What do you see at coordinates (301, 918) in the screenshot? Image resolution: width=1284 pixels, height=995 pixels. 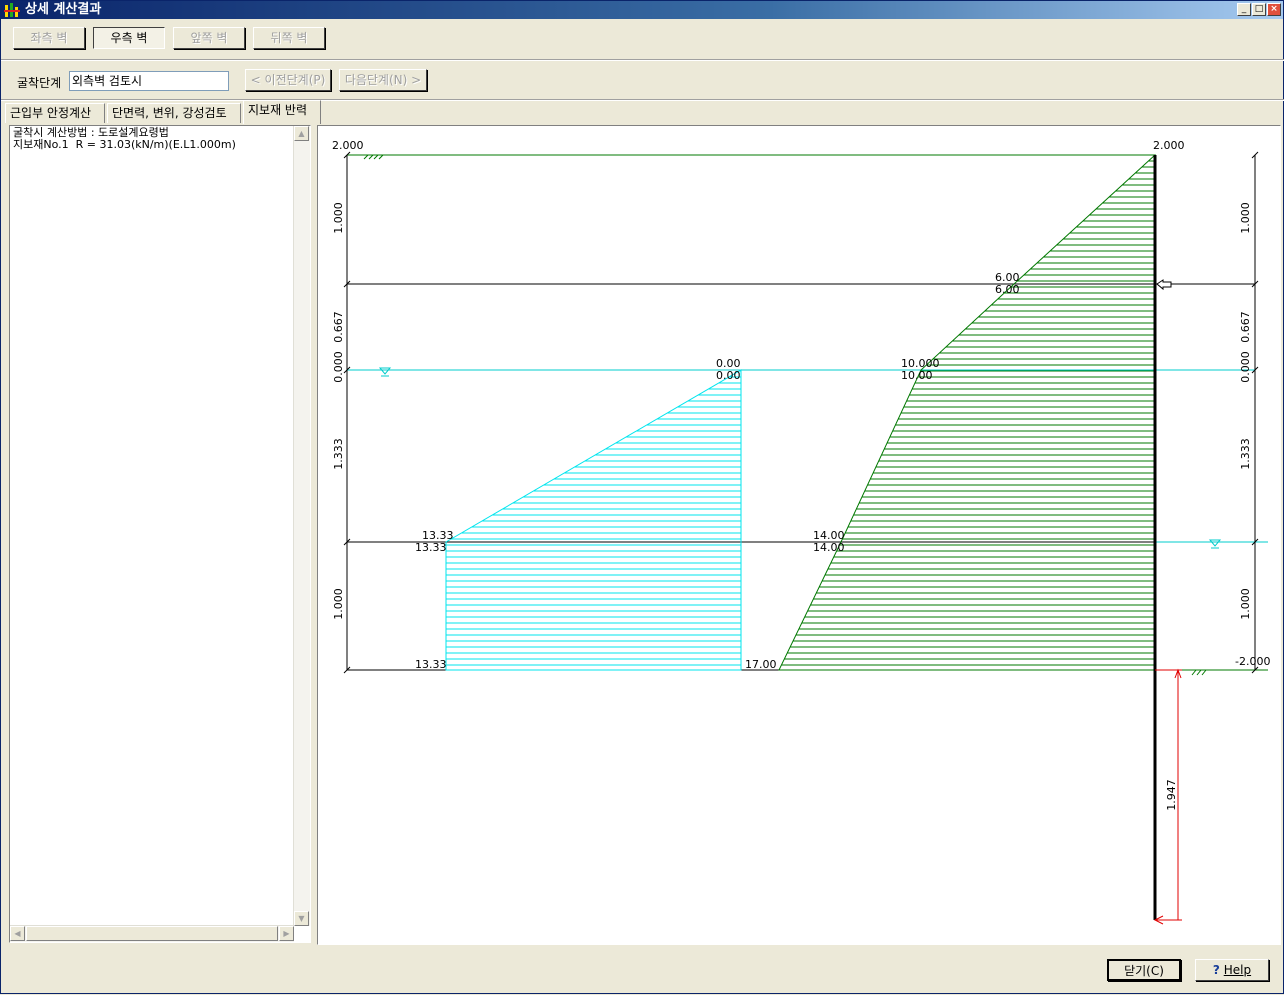 I see `scroll-down-icon: ▼` at bounding box center [301, 918].